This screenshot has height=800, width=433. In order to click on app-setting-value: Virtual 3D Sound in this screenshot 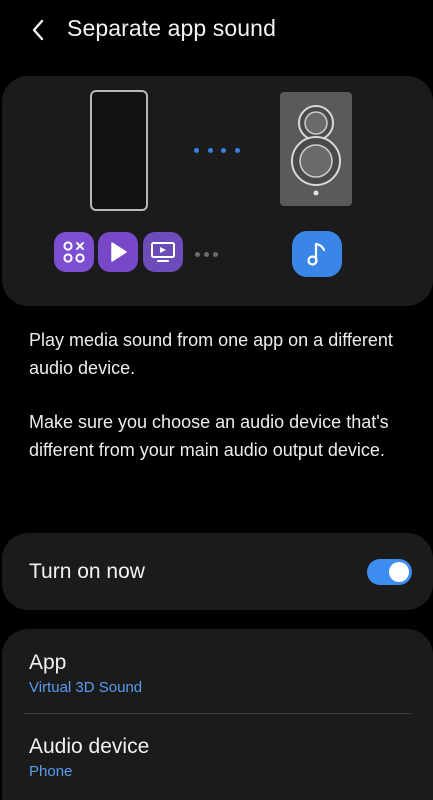, I will do `click(86, 687)`.